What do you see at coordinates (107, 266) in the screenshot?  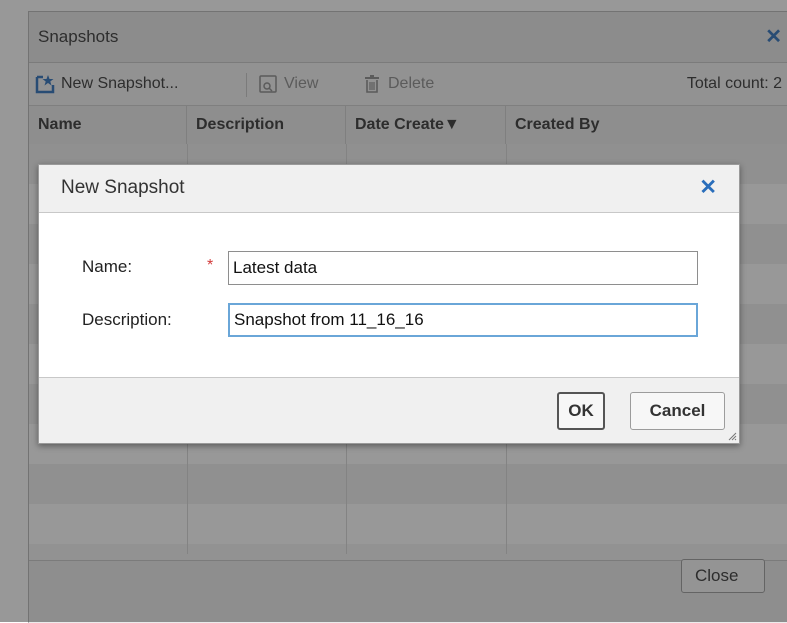 I see `name-label: Name:` at bounding box center [107, 266].